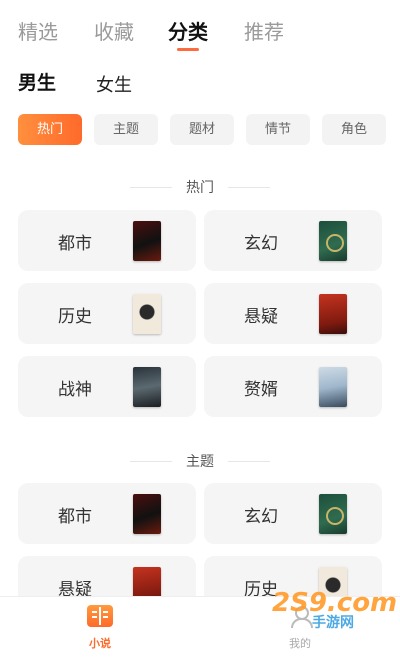  I want to click on section-title-text: 热门, so click(200, 188).